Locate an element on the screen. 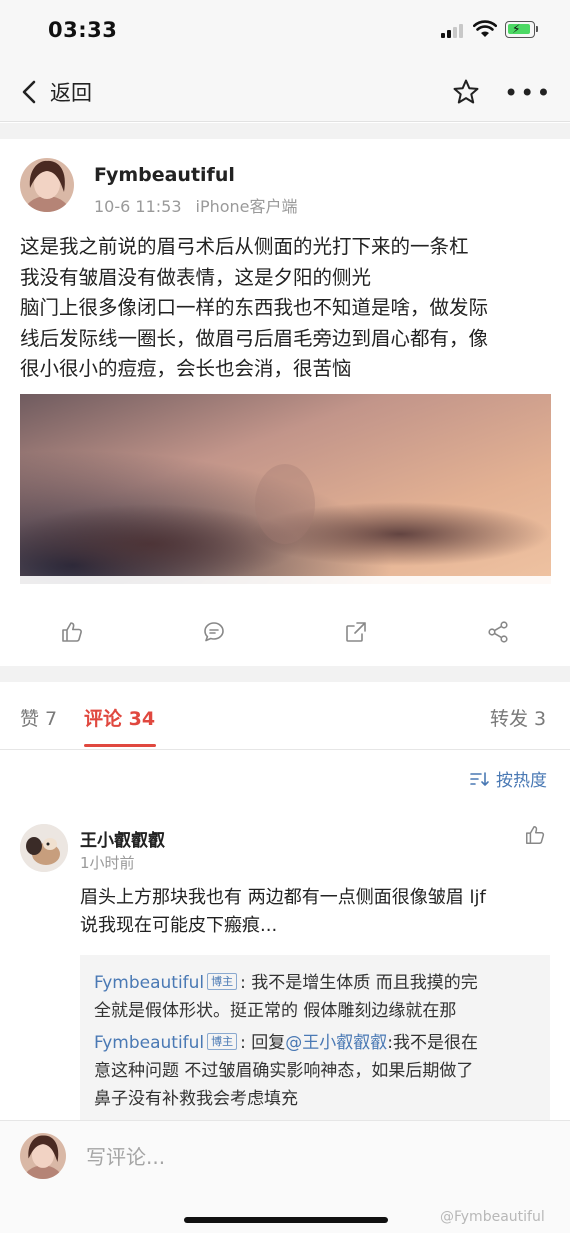 The height and width of the screenshot is (1233, 570). status-bar: 03:33 ⚡ is located at coordinates (285, 31).